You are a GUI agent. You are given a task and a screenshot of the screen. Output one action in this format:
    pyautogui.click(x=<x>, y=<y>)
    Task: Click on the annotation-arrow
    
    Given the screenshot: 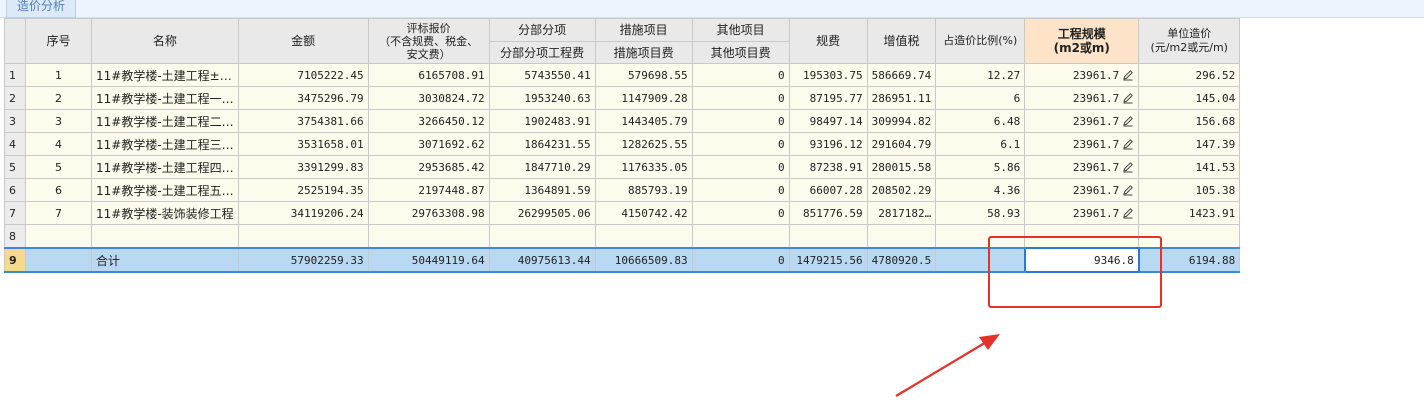 What is the action you would take?
    pyautogui.click(x=947, y=365)
    